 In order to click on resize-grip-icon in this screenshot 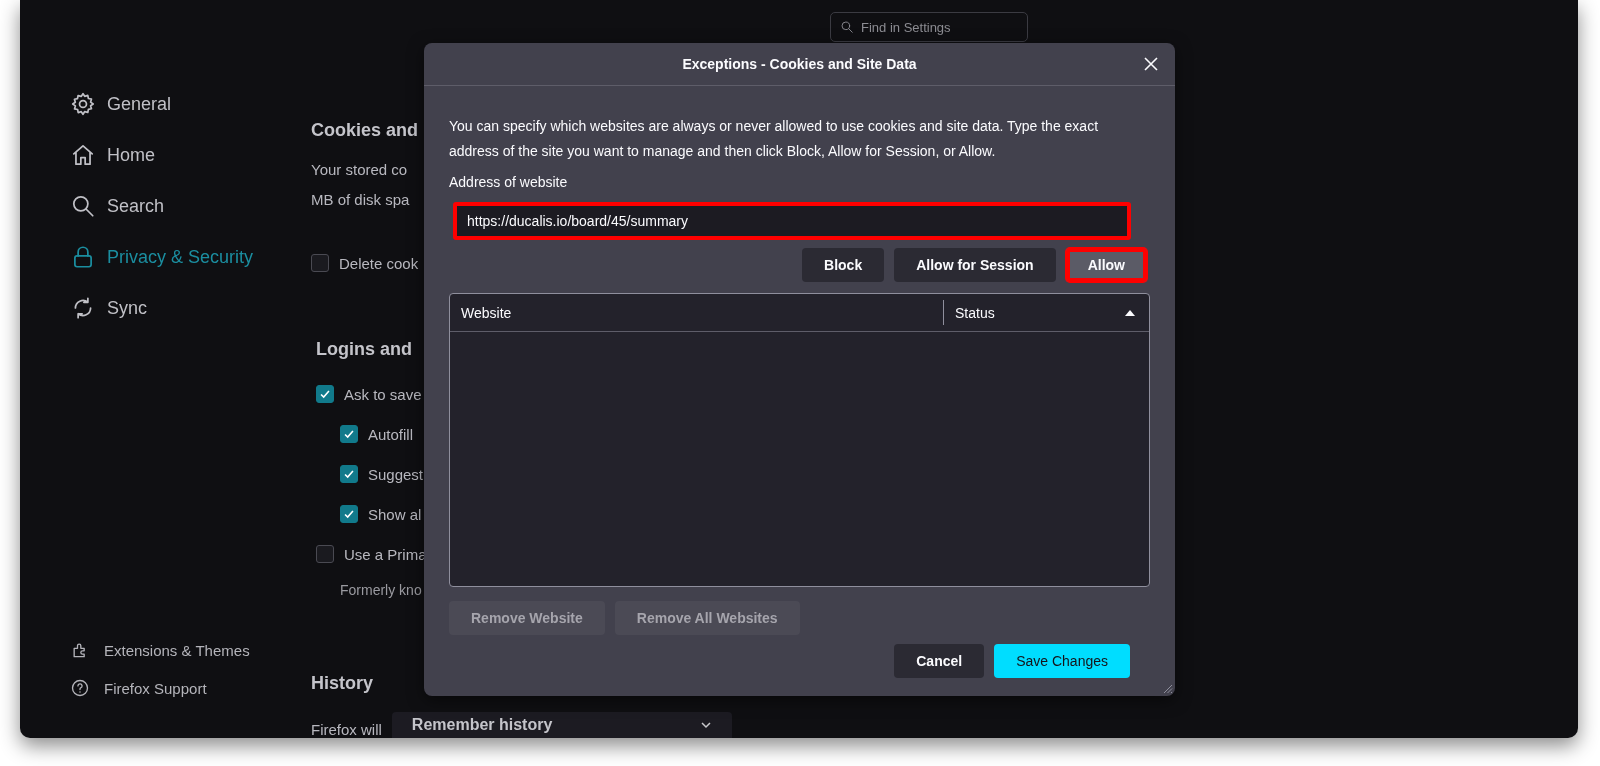, I will do `click(1167, 688)`.